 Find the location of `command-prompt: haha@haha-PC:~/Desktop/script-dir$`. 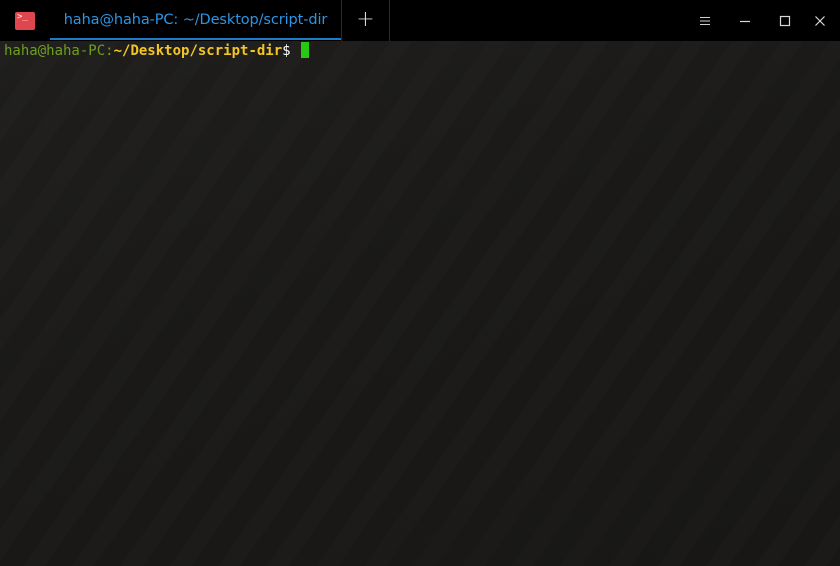

command-prompt: haha@haha-PC:~/Desktop/script-dir$ is located at coordinates (157, 51).